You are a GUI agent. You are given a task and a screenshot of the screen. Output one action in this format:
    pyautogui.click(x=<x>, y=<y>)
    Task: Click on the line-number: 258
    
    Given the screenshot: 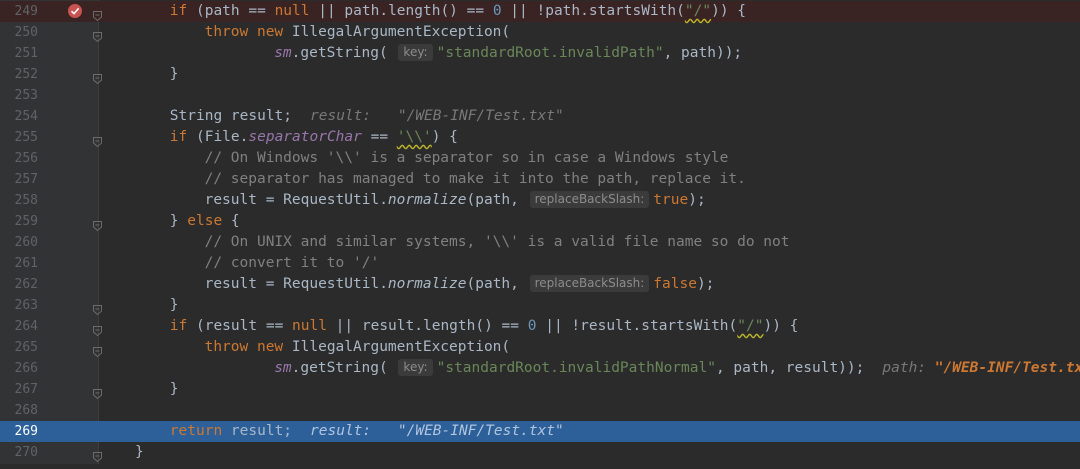 What is the action you would take?
    pyautogui.click(x=26, y=200)
    